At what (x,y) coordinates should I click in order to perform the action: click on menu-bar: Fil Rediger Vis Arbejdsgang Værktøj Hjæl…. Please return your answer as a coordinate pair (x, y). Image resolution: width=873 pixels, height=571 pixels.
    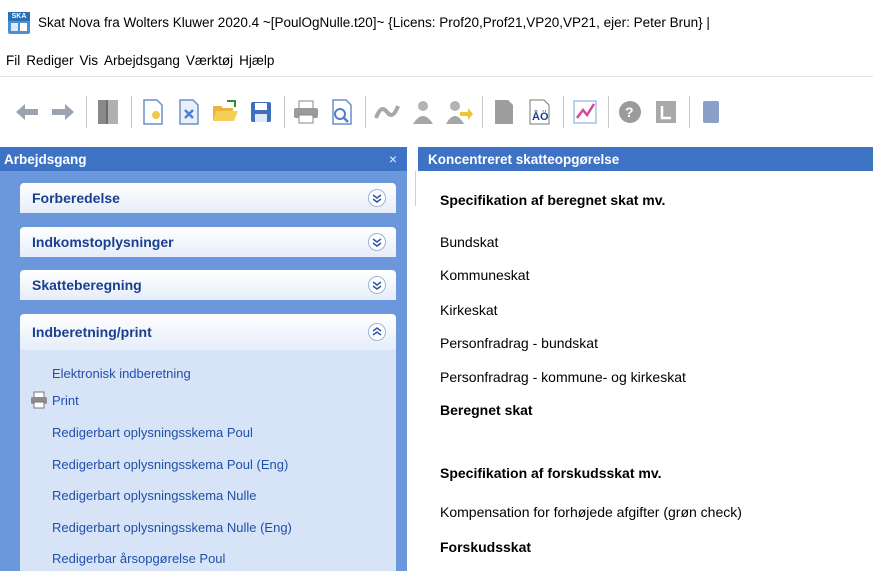
    Looking at the image, I should click on (436, 61).